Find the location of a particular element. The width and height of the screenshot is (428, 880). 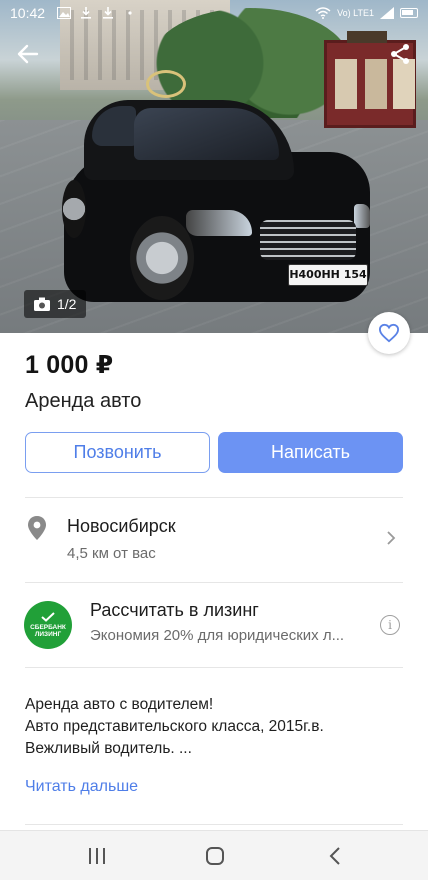

write-button: Написать is located at coordinates (310, 452).